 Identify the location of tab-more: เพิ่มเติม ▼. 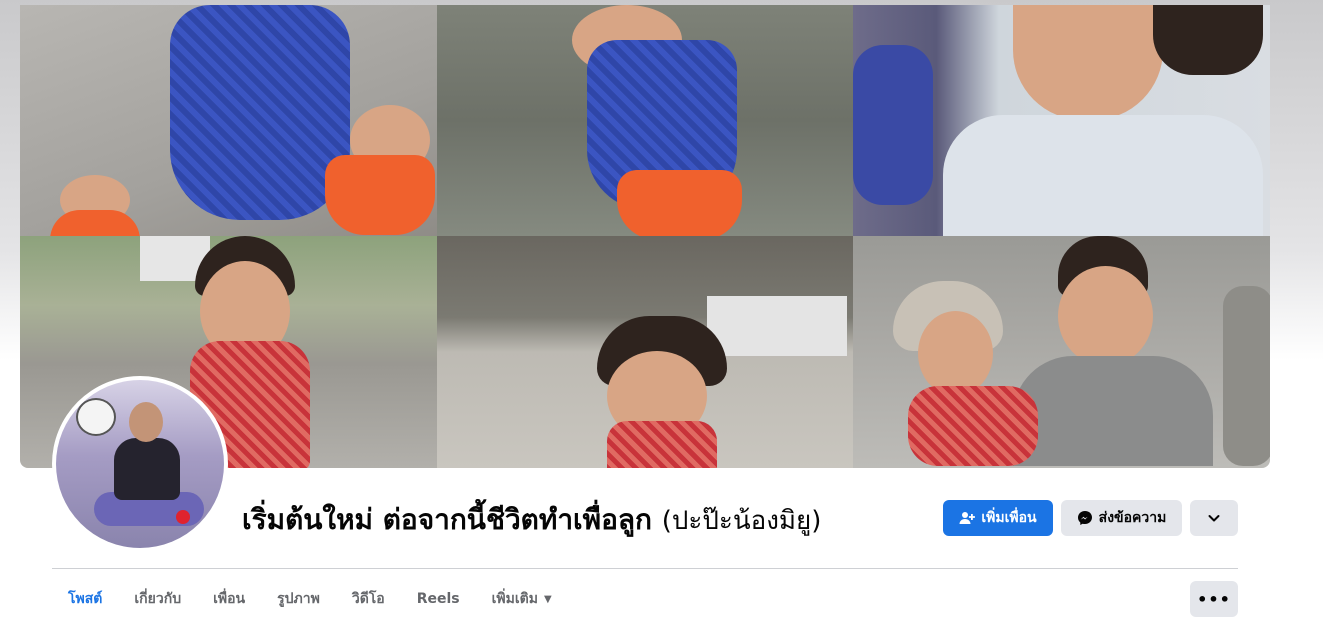
(522, 599).